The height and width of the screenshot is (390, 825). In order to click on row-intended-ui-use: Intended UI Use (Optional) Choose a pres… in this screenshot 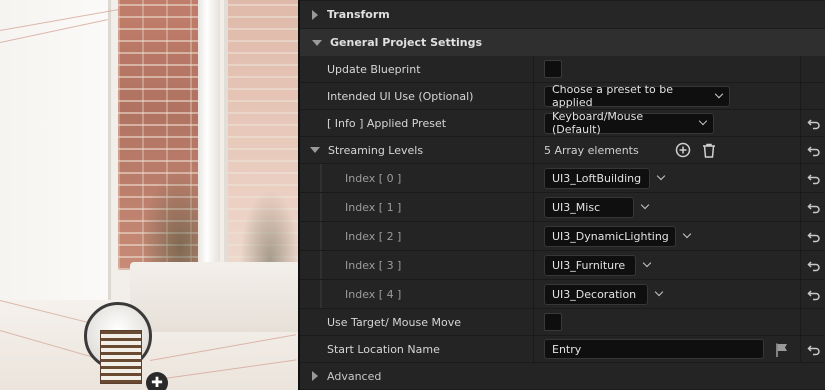, I will do `click(562, 96)`.